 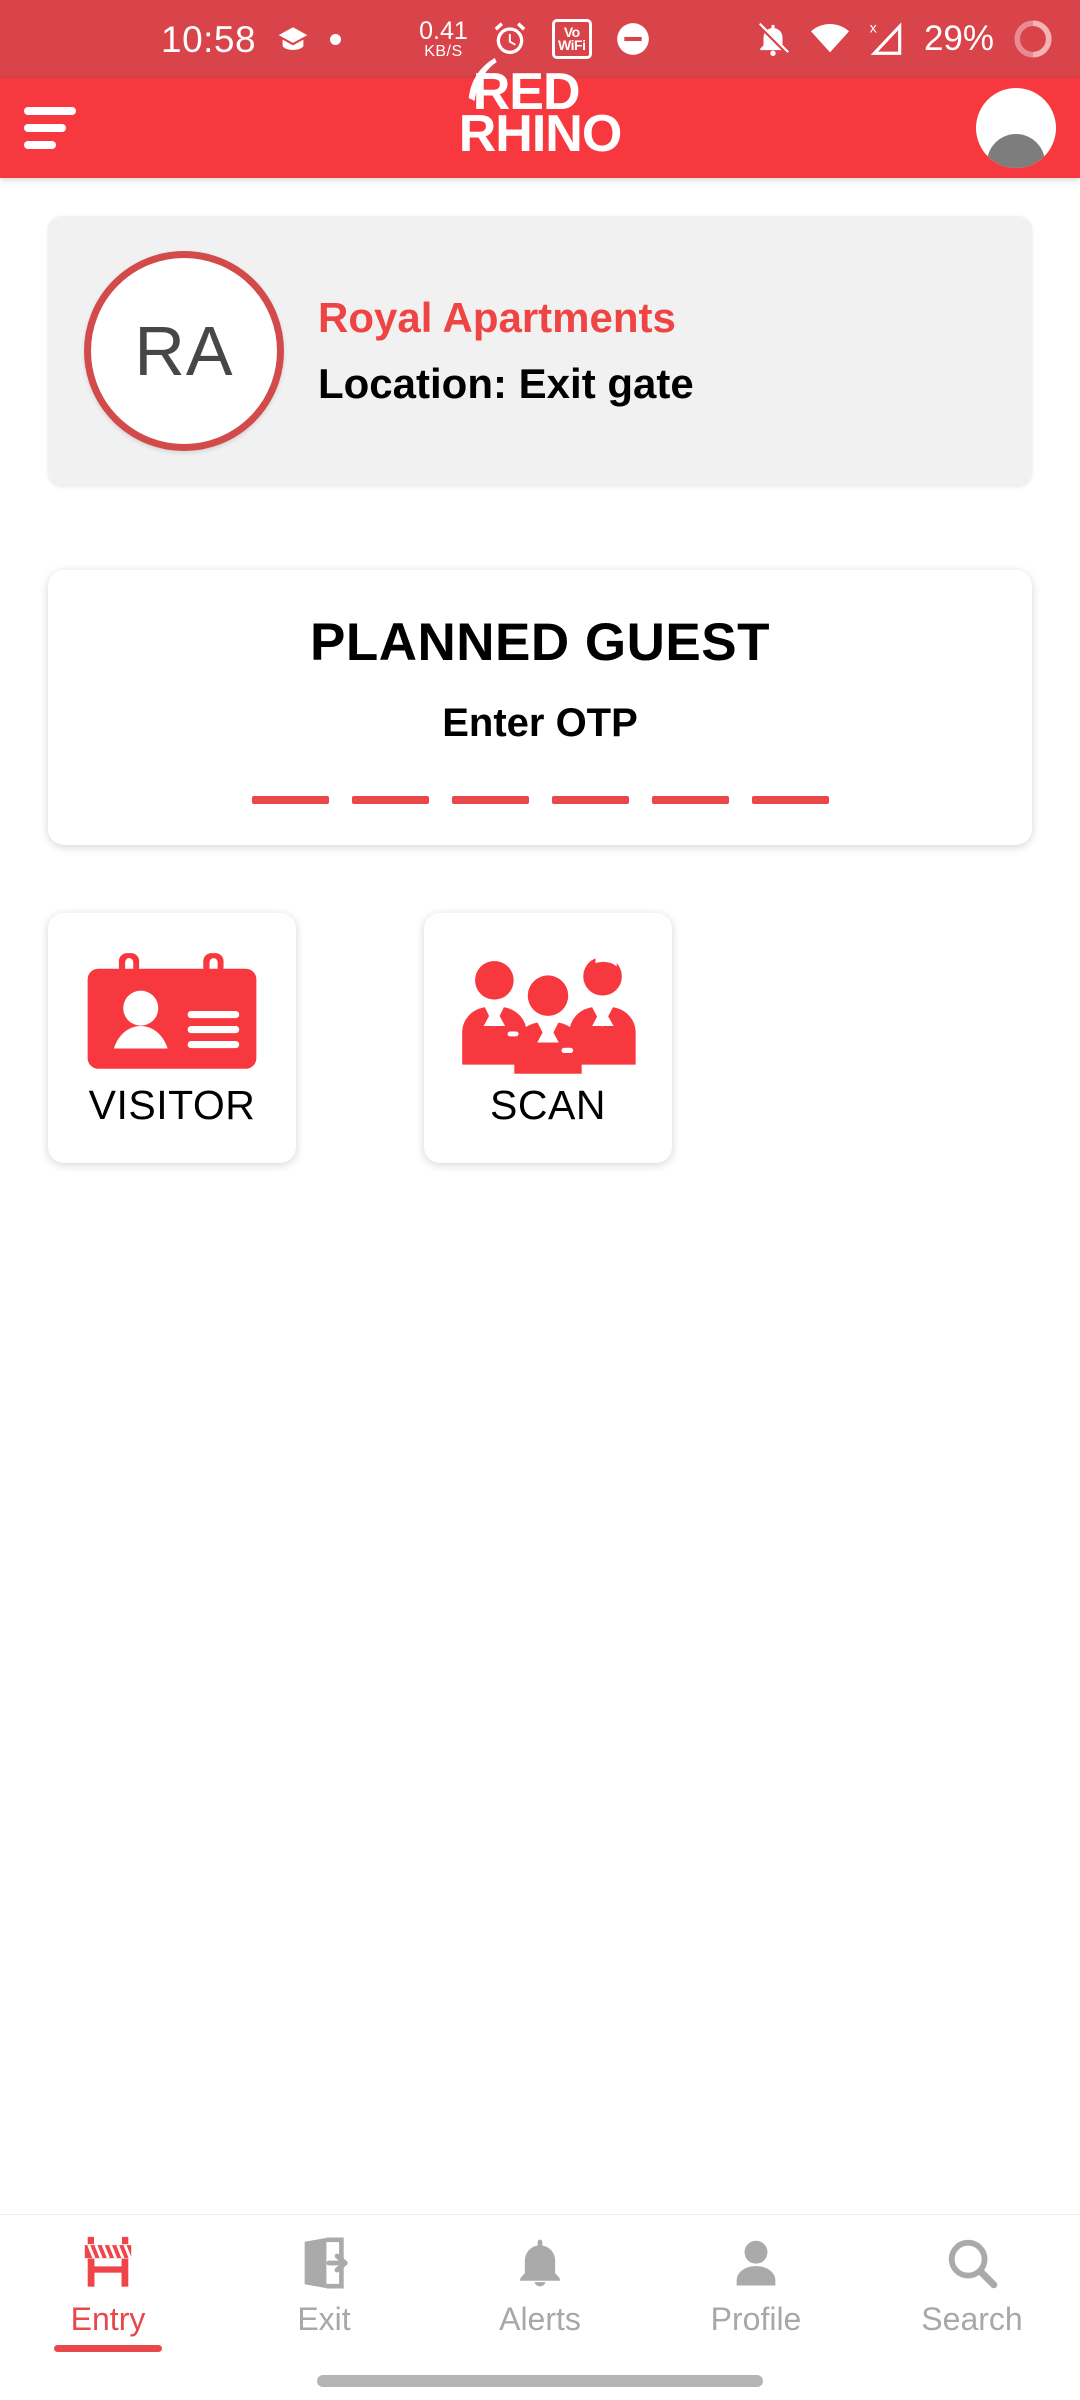 What do you see at coordinates (209, 39) in the screenshot?
I see `status-time: 10:58` at bounding box center [209, 39].